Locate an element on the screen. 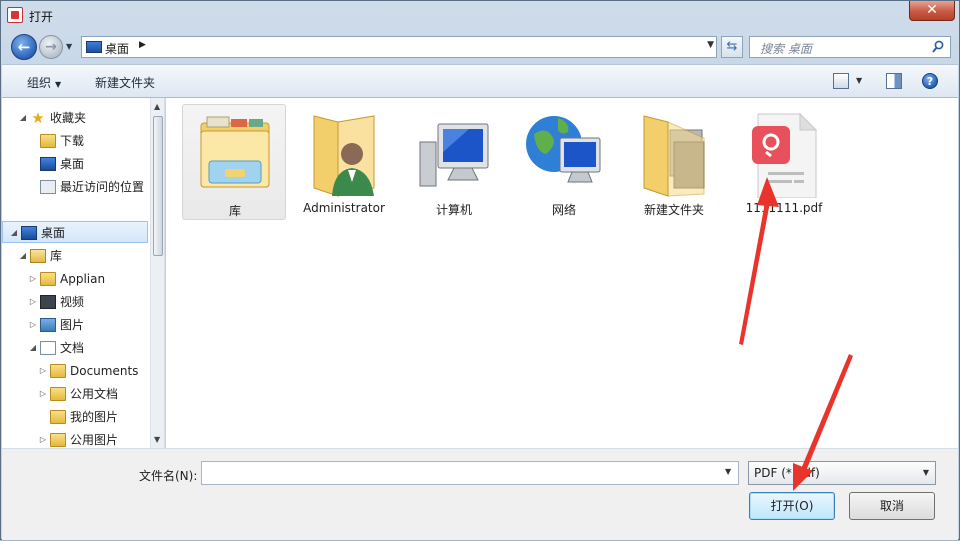  toolbar: 组织 ▼ 新建文件夹 ▼ ? is located at coordinates (480, 81).